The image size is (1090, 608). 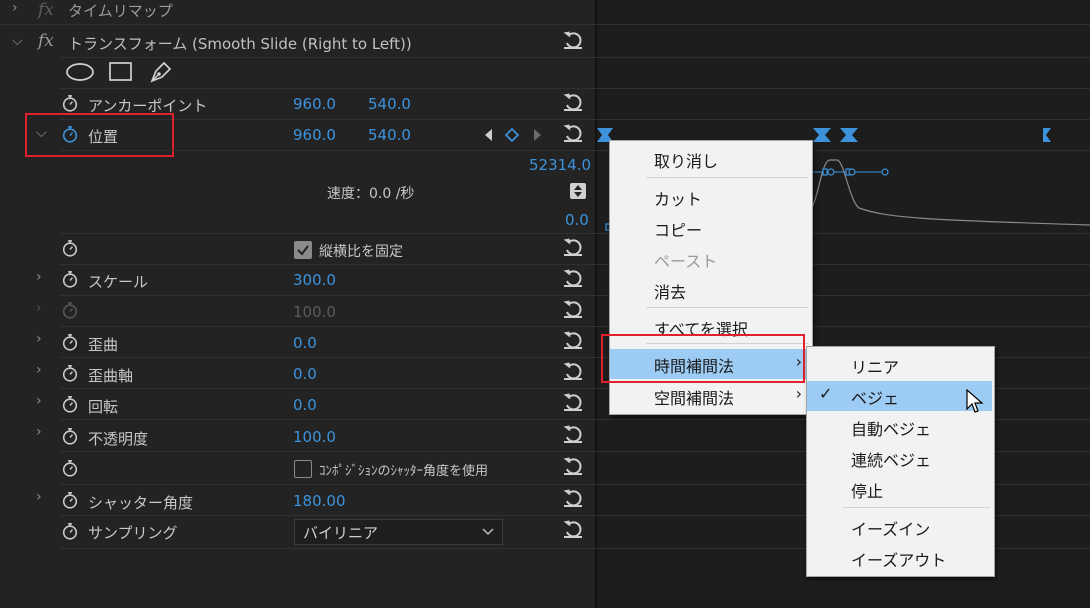 What do you see at coordinates (303, 250) in the screenshot?
I see `uniform-scale-checkbox` at bounding box center [303, 250].